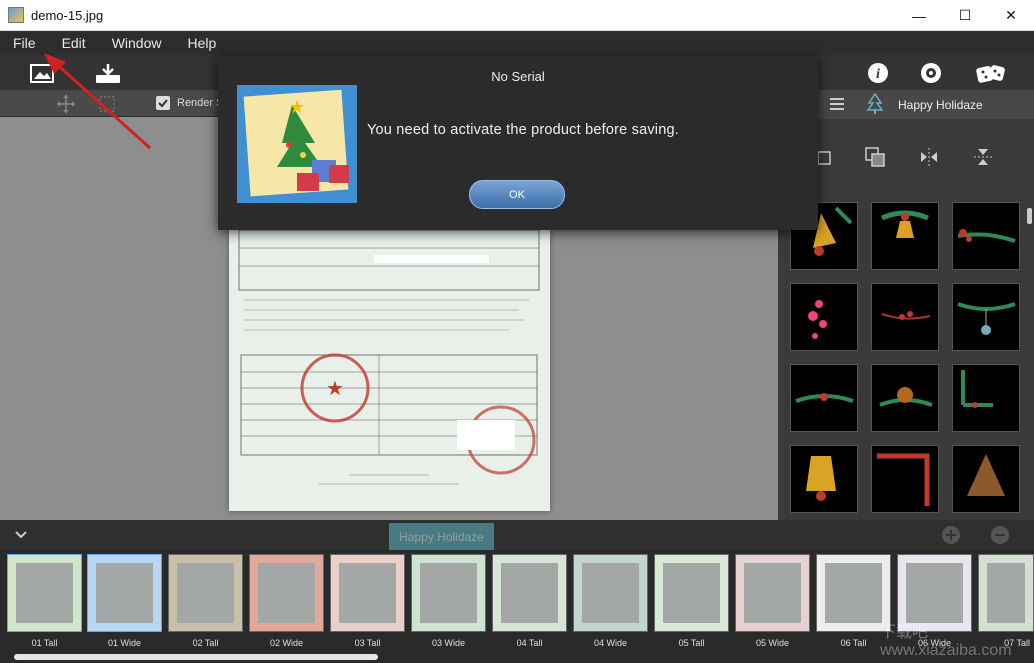 This screenshot has width=1034, height=663. I want to click on christmas-tree-icon: ★, so click(297, 144).